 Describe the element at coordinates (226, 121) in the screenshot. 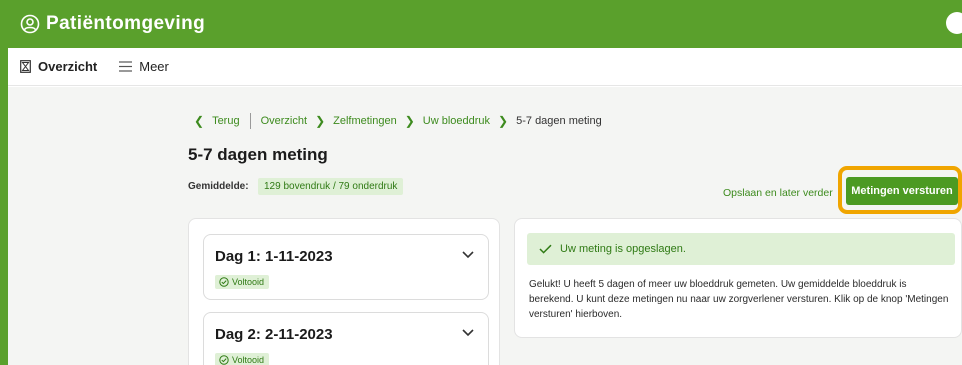

I see `back-link: Terug` at that location.